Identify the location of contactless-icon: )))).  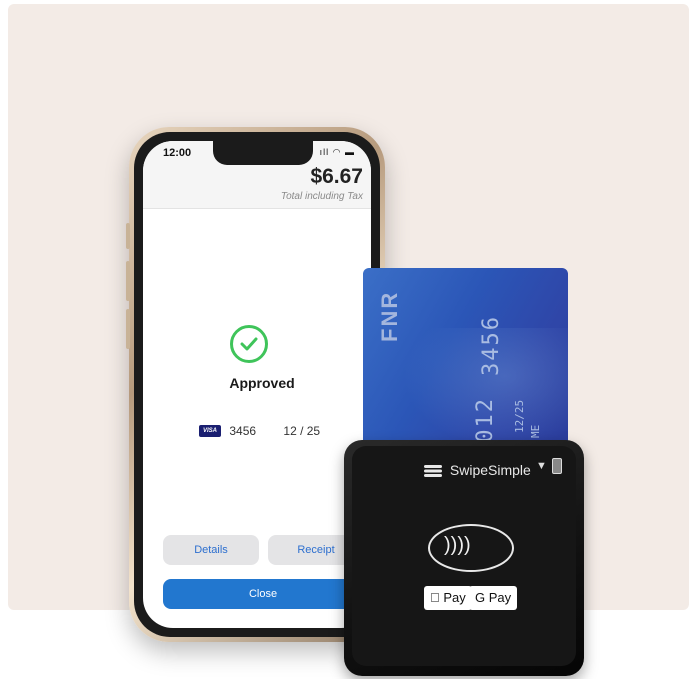
(457, 545).